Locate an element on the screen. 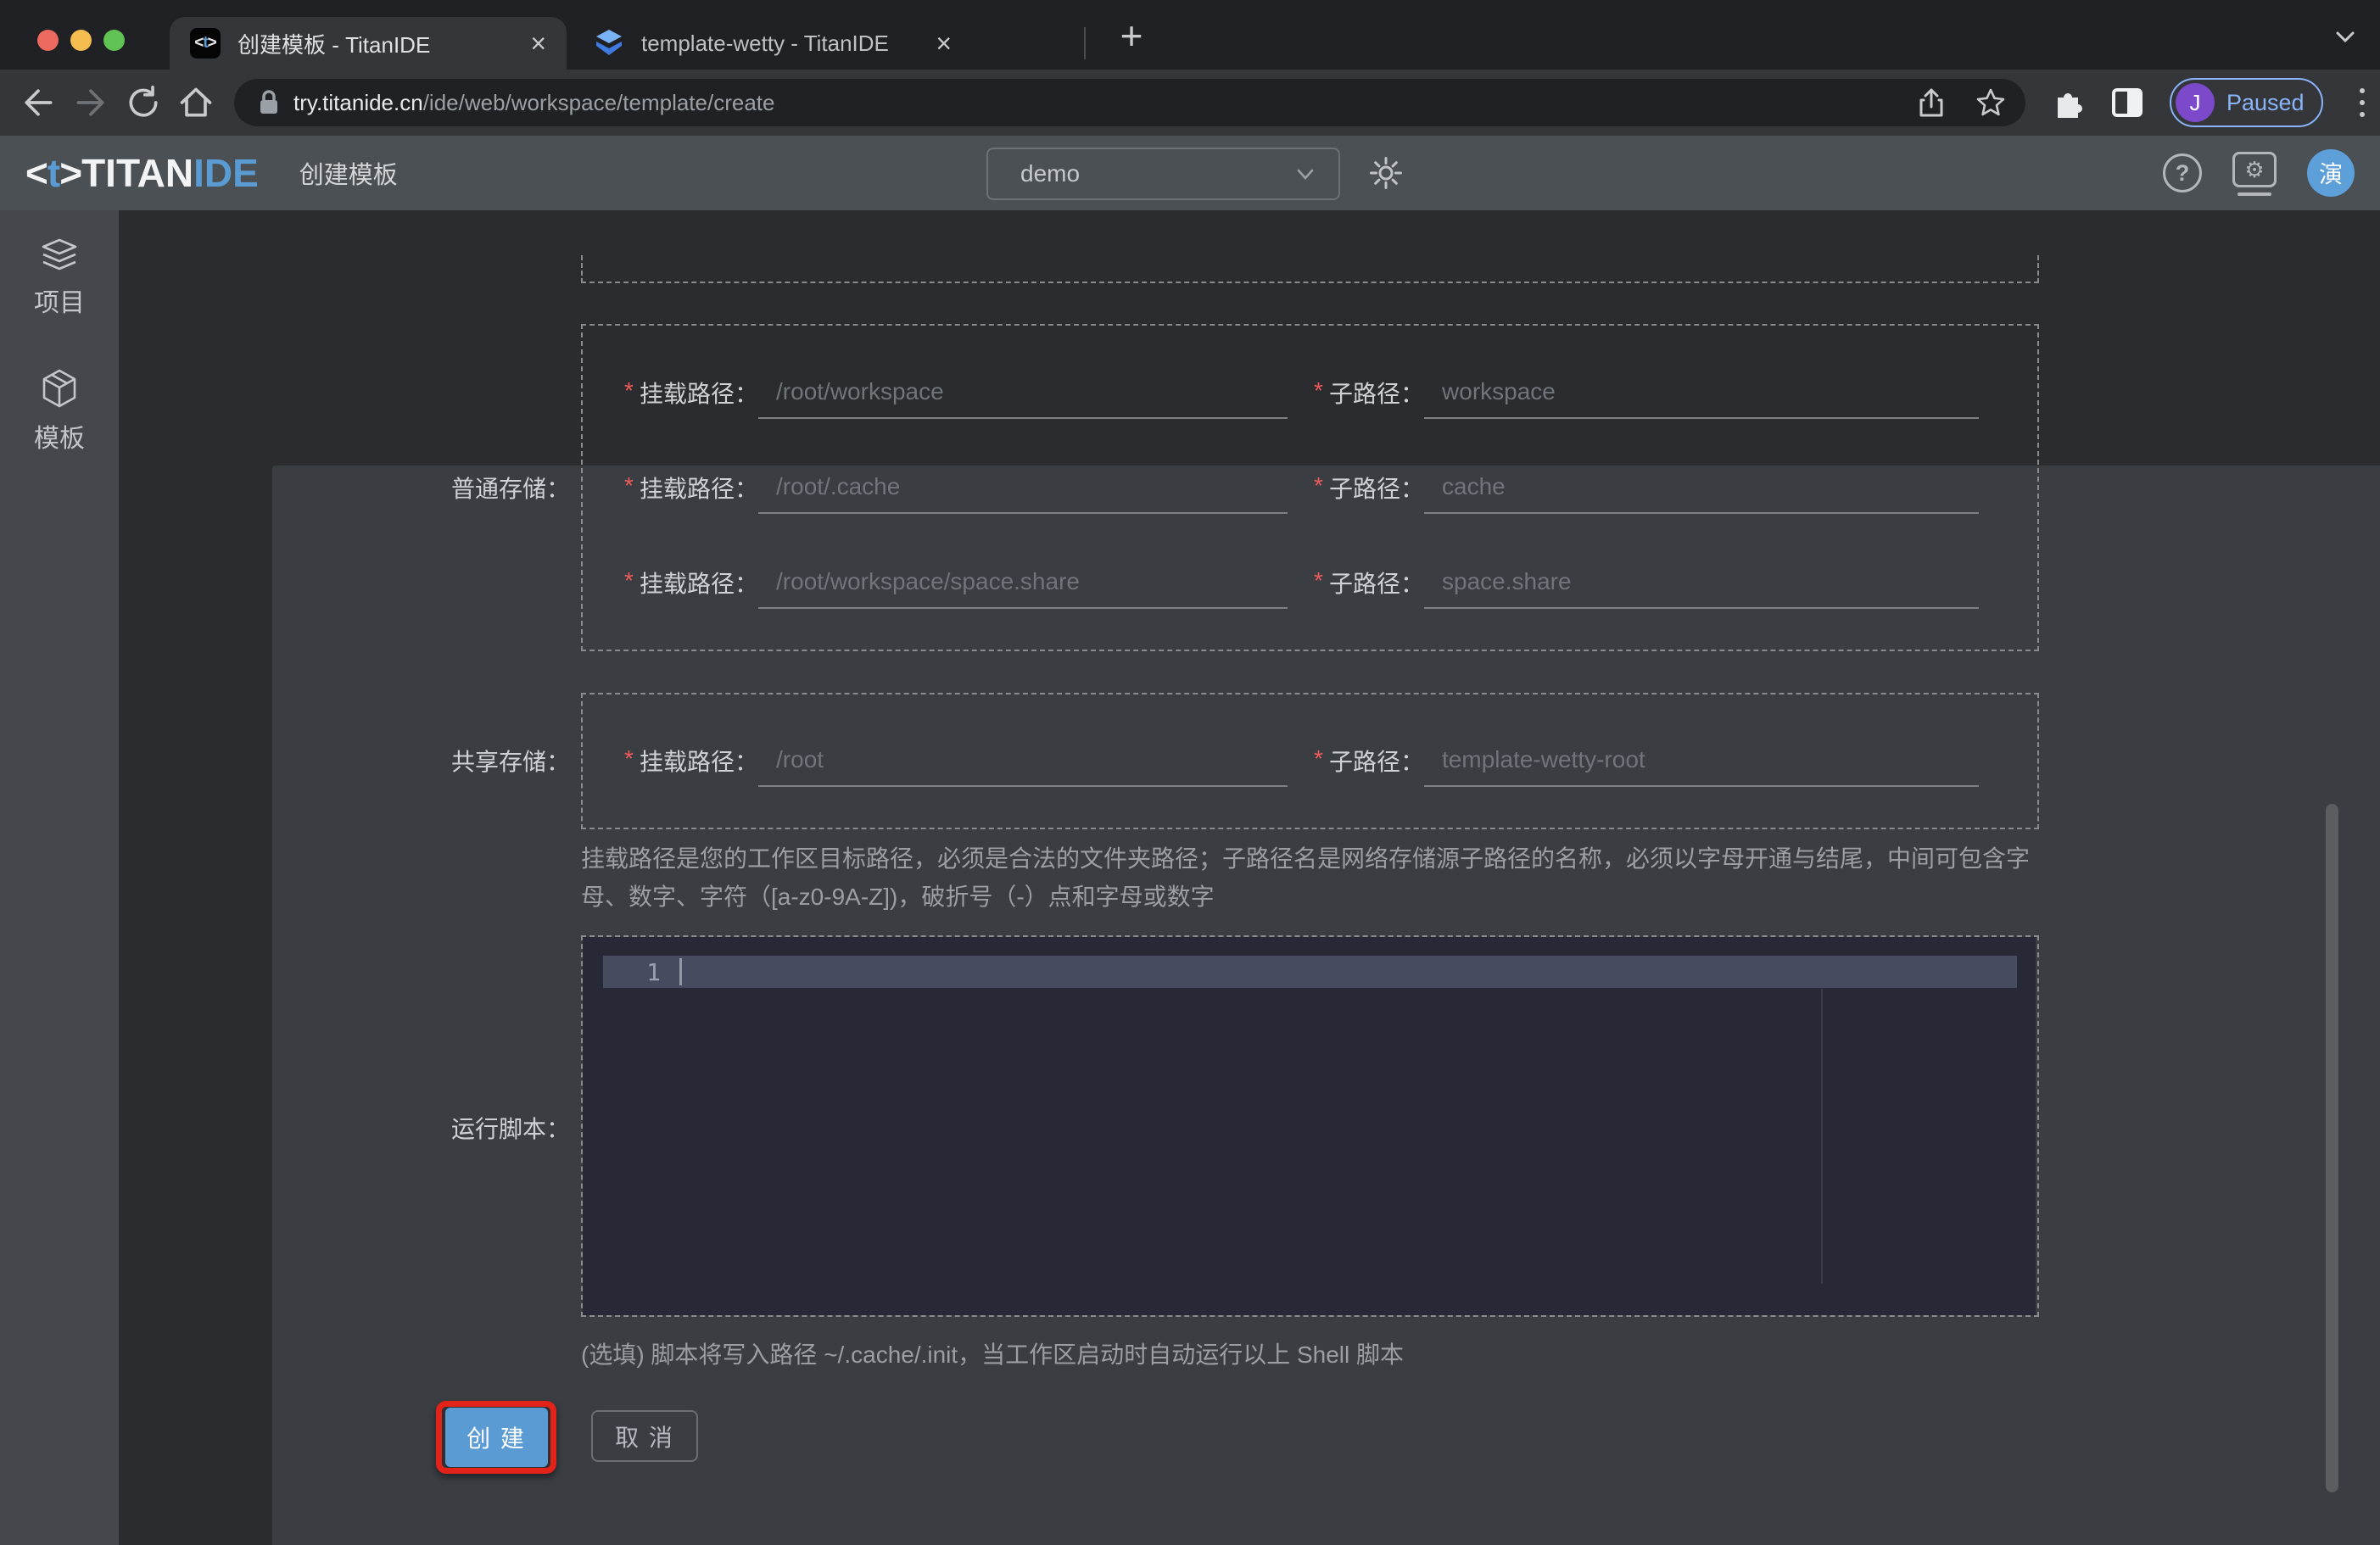 This screenshot has height=1545, width=2380. bookmark-star-icon is located at coordinates (1991, 102).